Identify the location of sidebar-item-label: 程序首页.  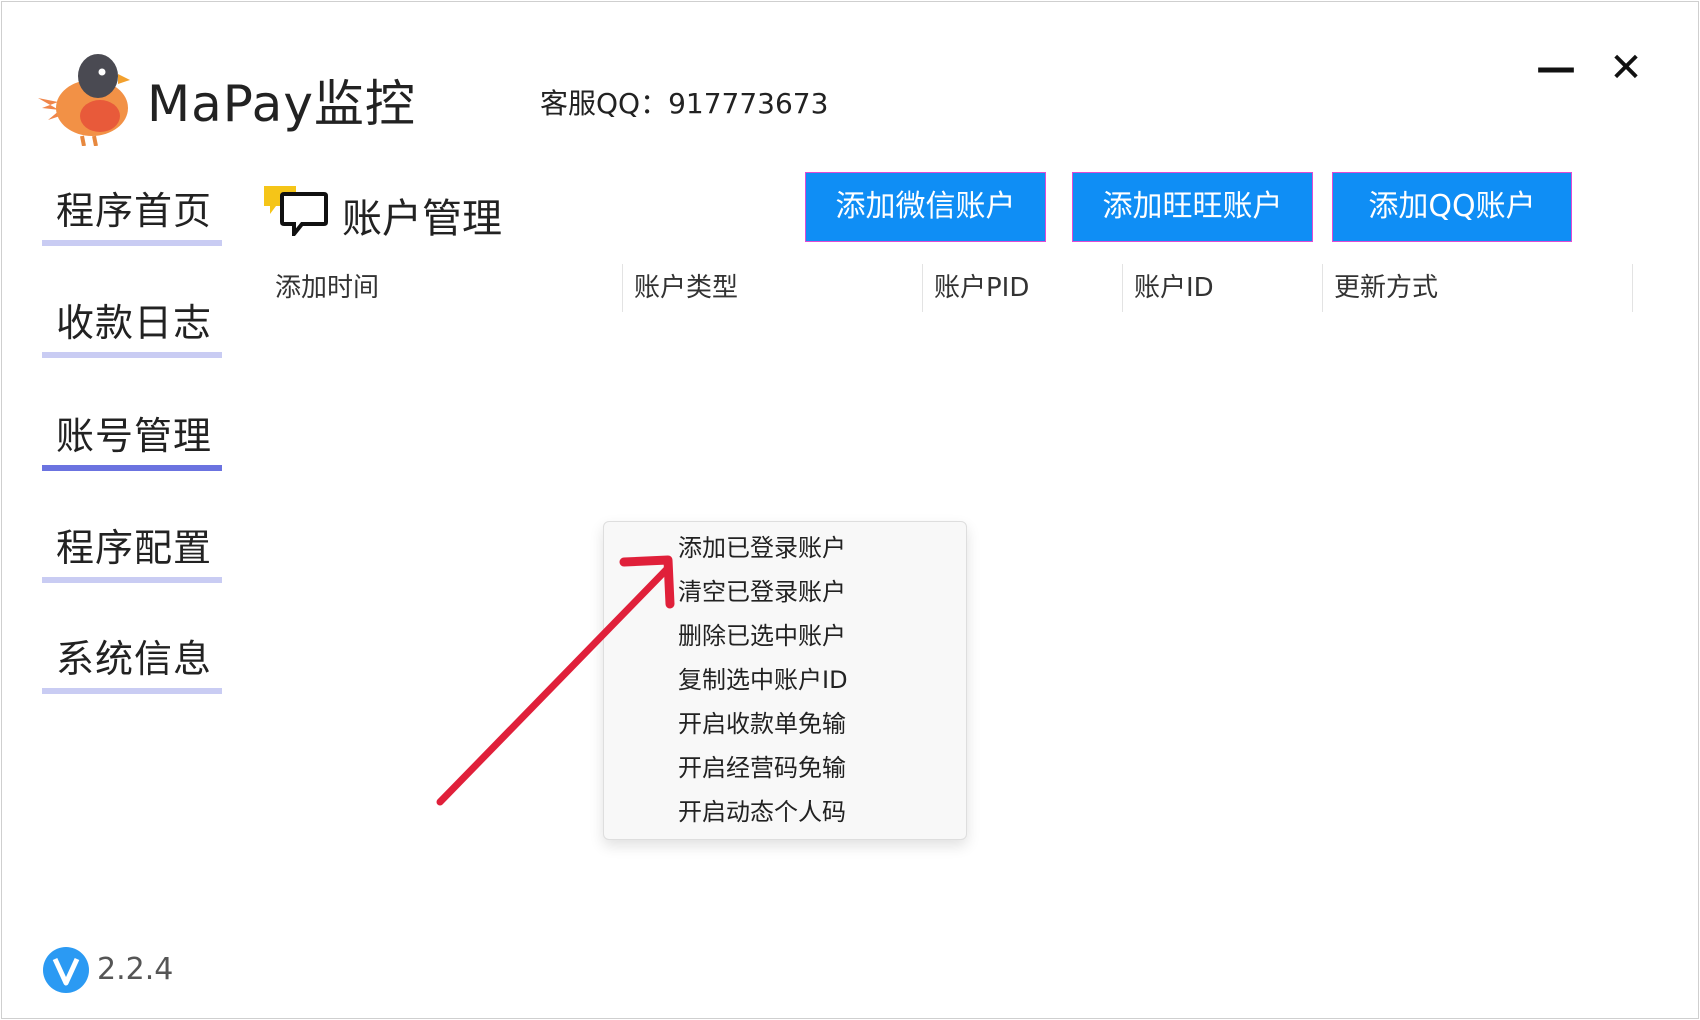
(134, 211).